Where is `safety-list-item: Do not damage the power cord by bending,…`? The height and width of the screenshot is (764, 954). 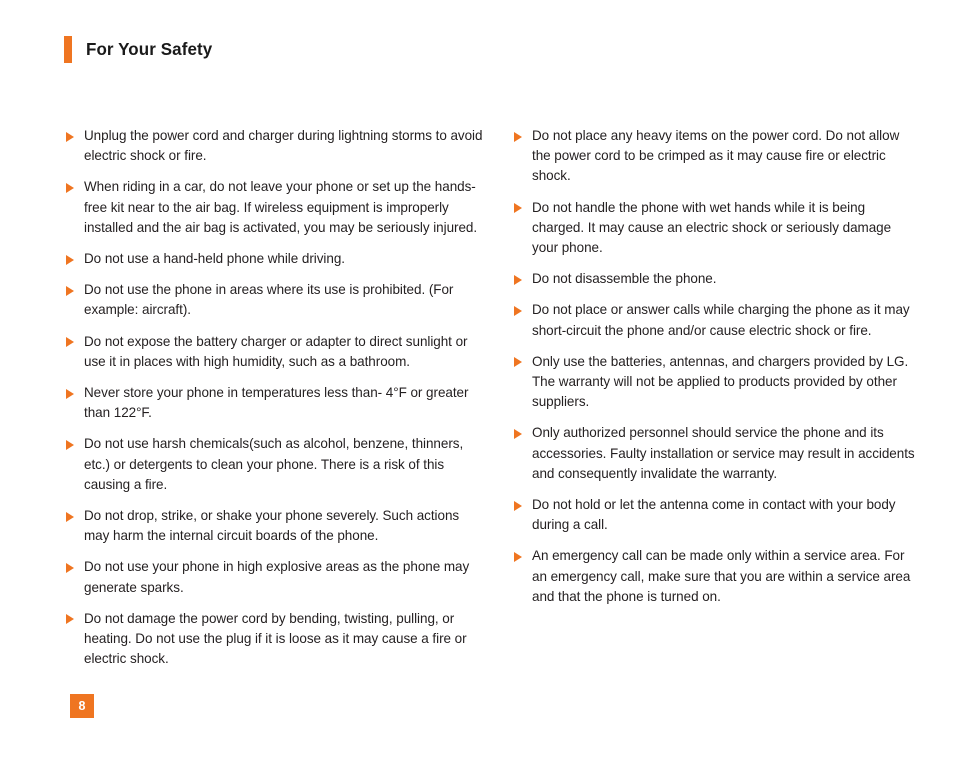 safety-list-item: Do not damage the power cord by bending,… is located at coordinates (279, 639).